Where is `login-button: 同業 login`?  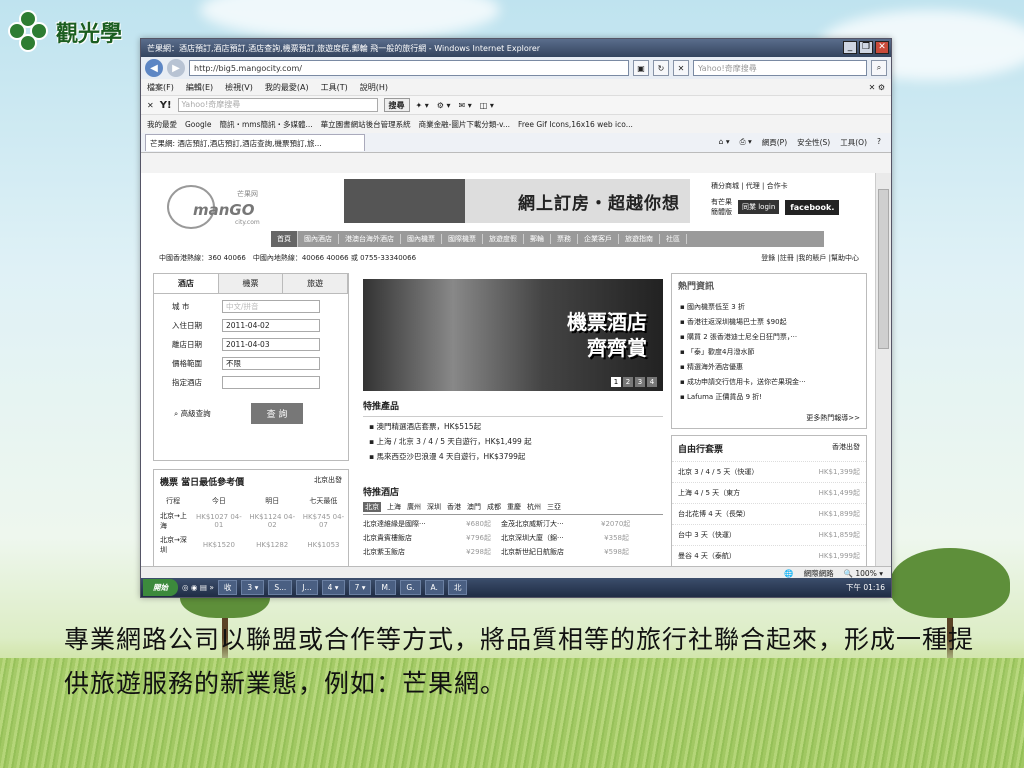 login-button: 同業 login is located at coordinates (759, 207).